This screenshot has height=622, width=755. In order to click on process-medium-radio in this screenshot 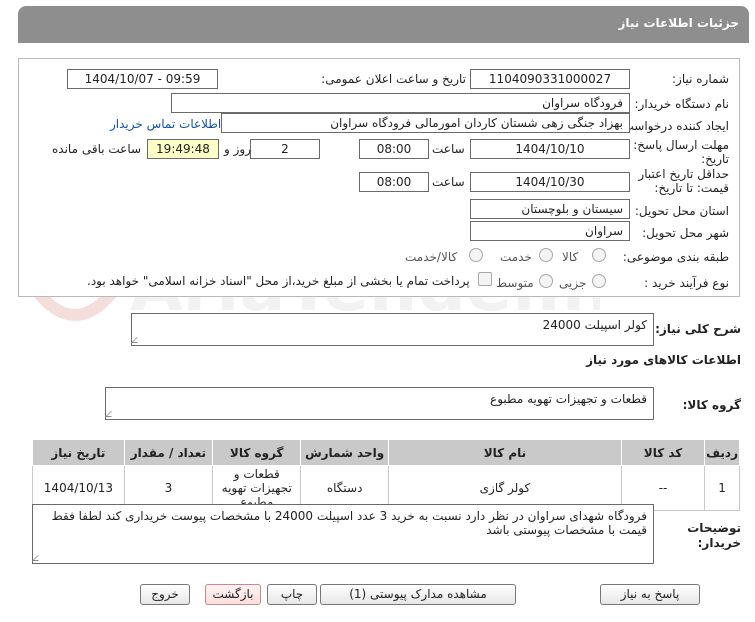, I will do `click(546, 281)`.